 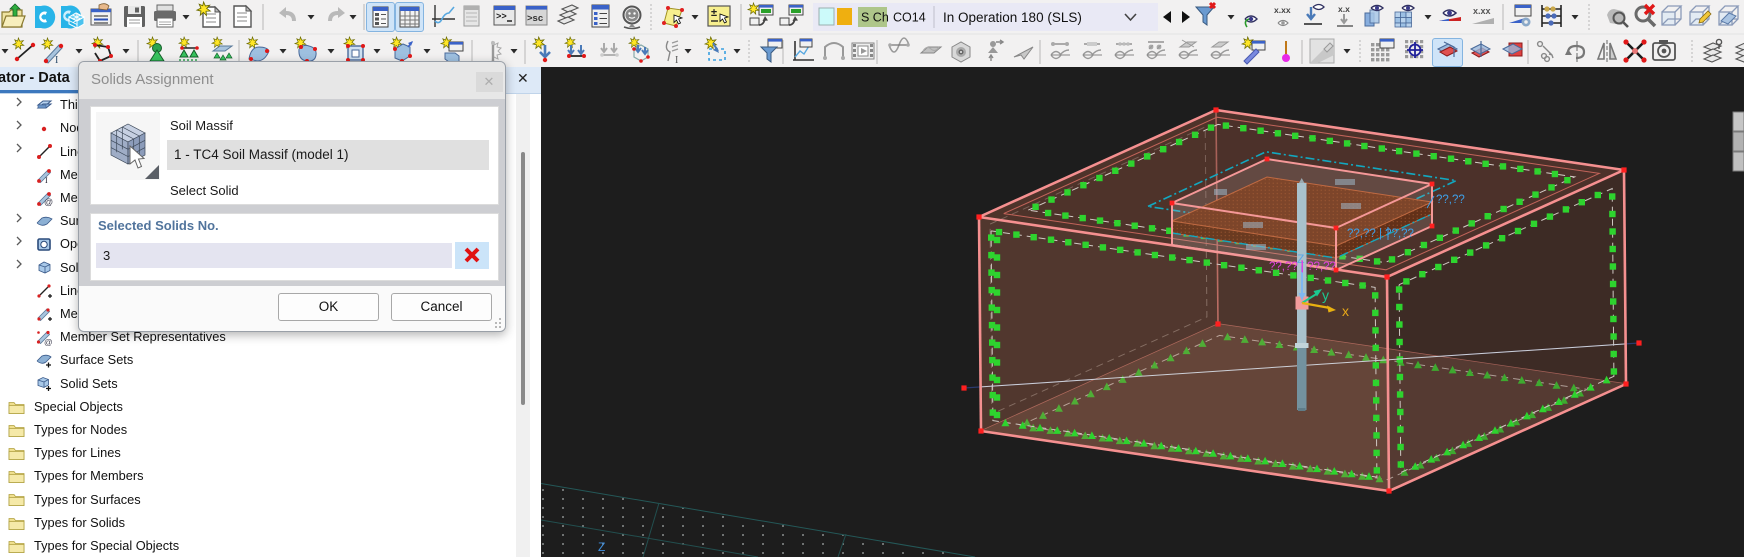 I want to click on svg-text: x.x, so click(x=1344, y=9).